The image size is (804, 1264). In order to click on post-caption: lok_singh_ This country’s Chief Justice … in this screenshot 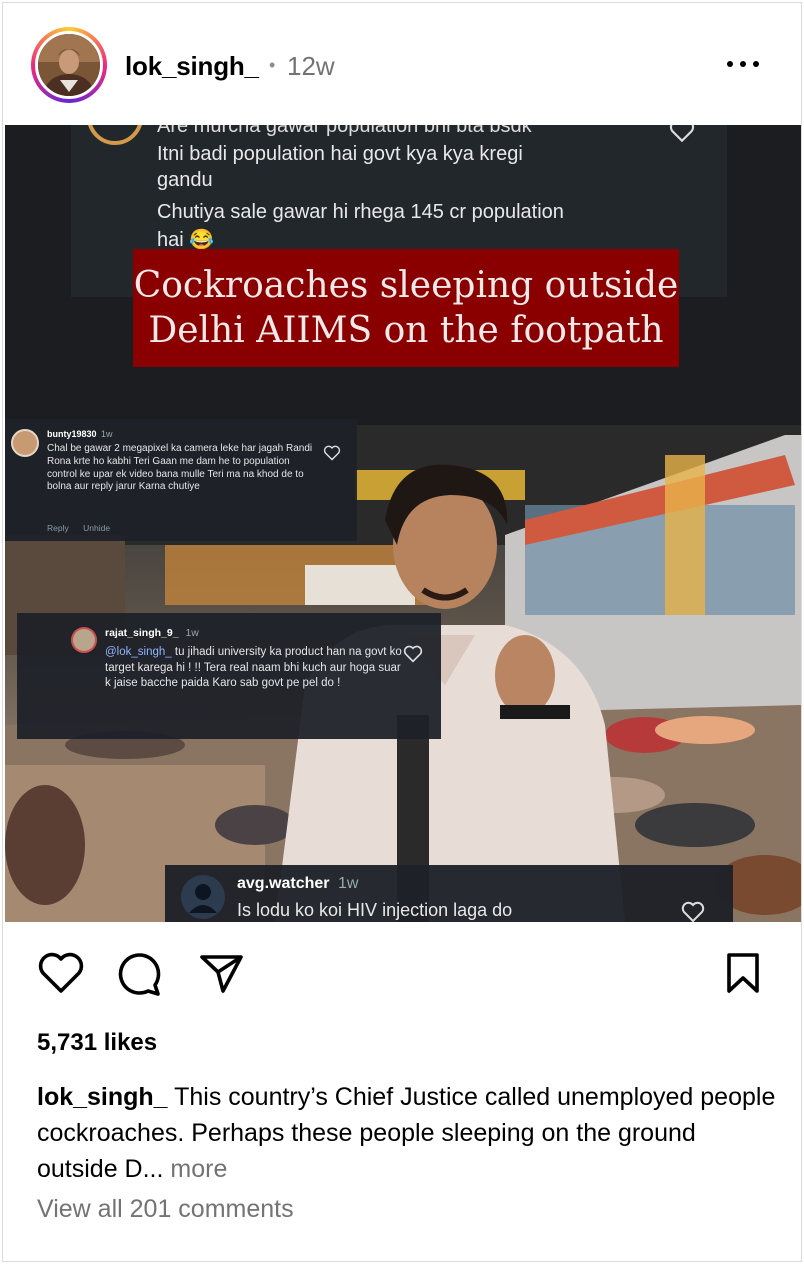, I will do `click(407, 1133)`.